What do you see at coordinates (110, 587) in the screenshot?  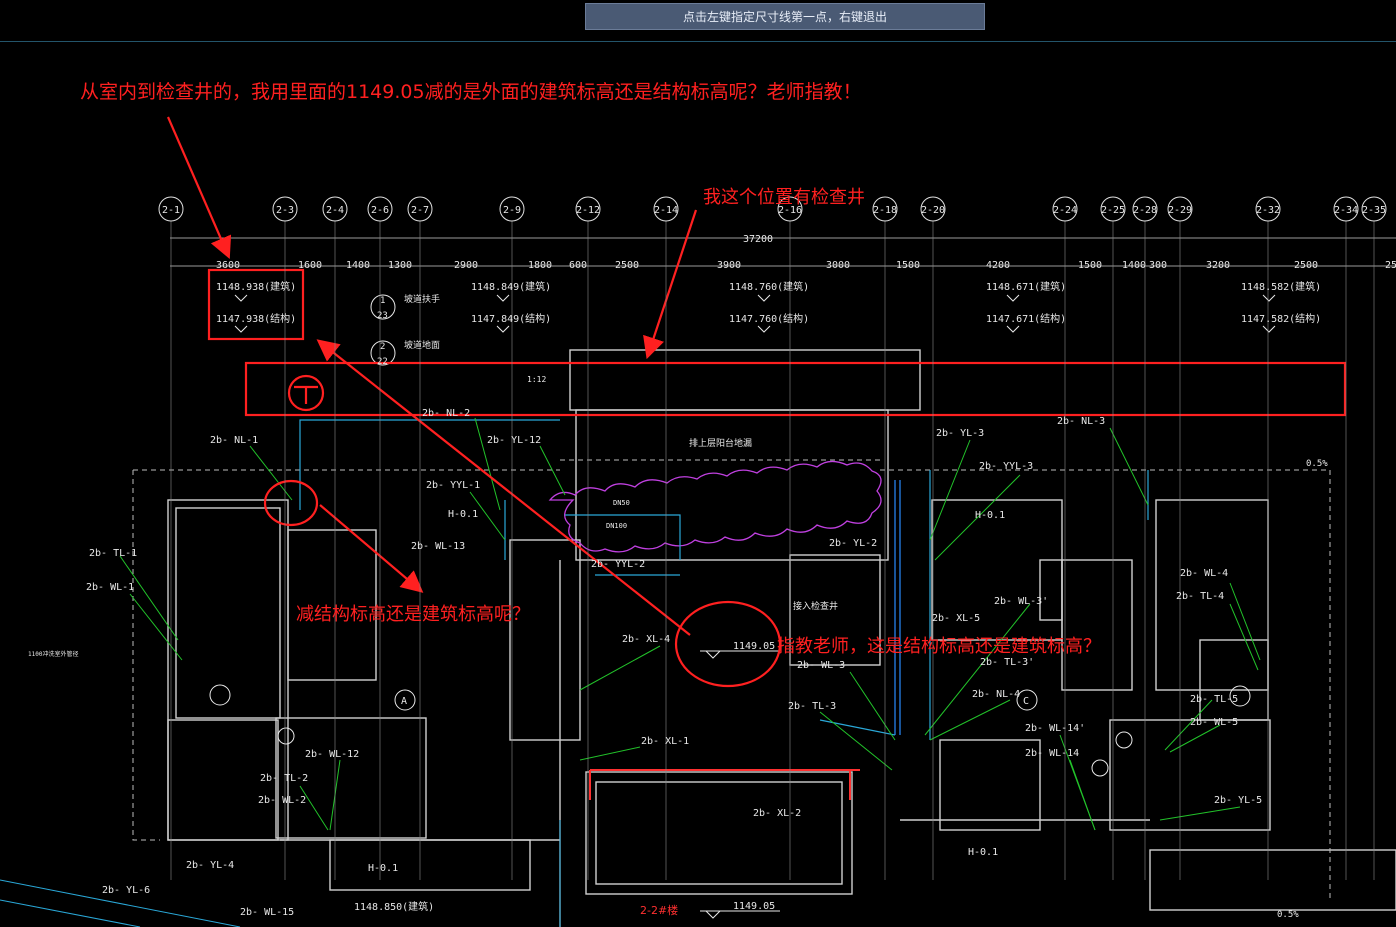 I see `label-wl1: 2b- WL-1` at bounding box center [110, 587].